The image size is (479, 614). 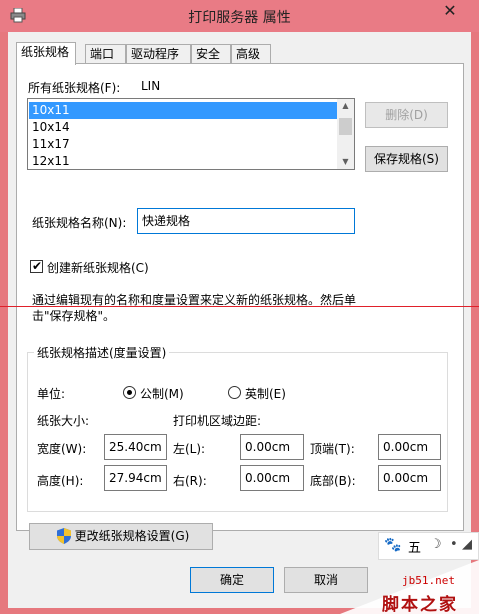 I want to click on height-input: 27.94cm, so click(x=135, y=478).